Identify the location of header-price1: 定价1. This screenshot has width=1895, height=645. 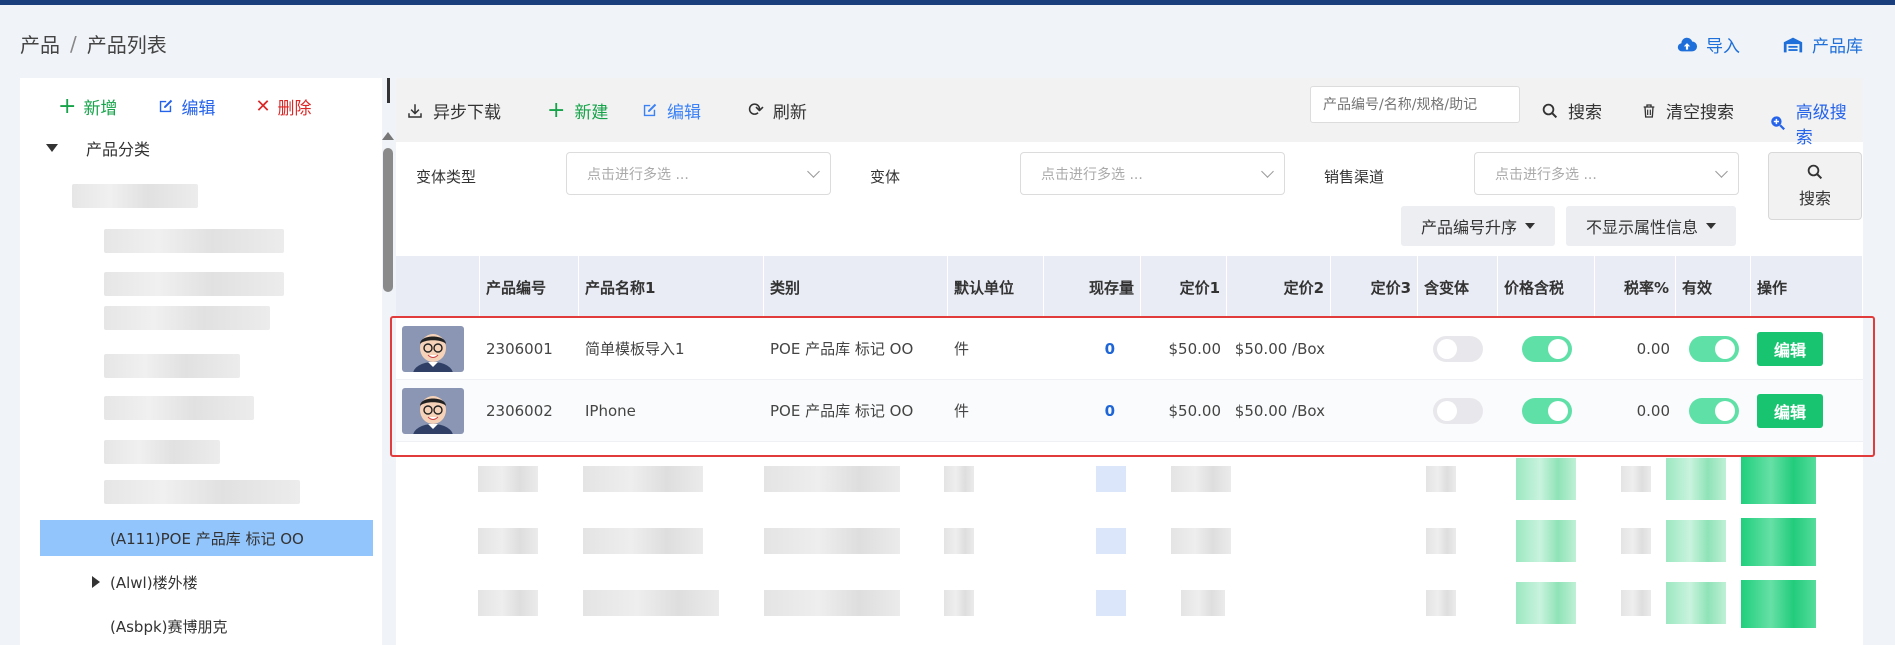
(1184, 287).